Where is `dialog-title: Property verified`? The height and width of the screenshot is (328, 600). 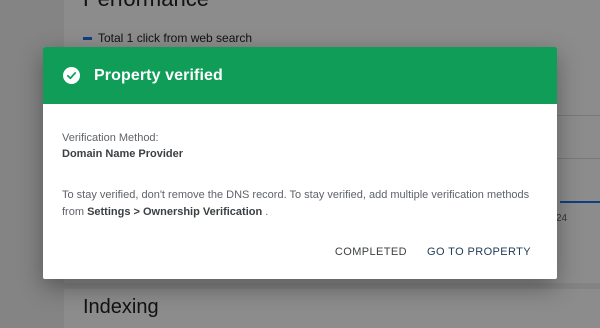 dialog-title: Property verified is located at coordinates (158, 75).